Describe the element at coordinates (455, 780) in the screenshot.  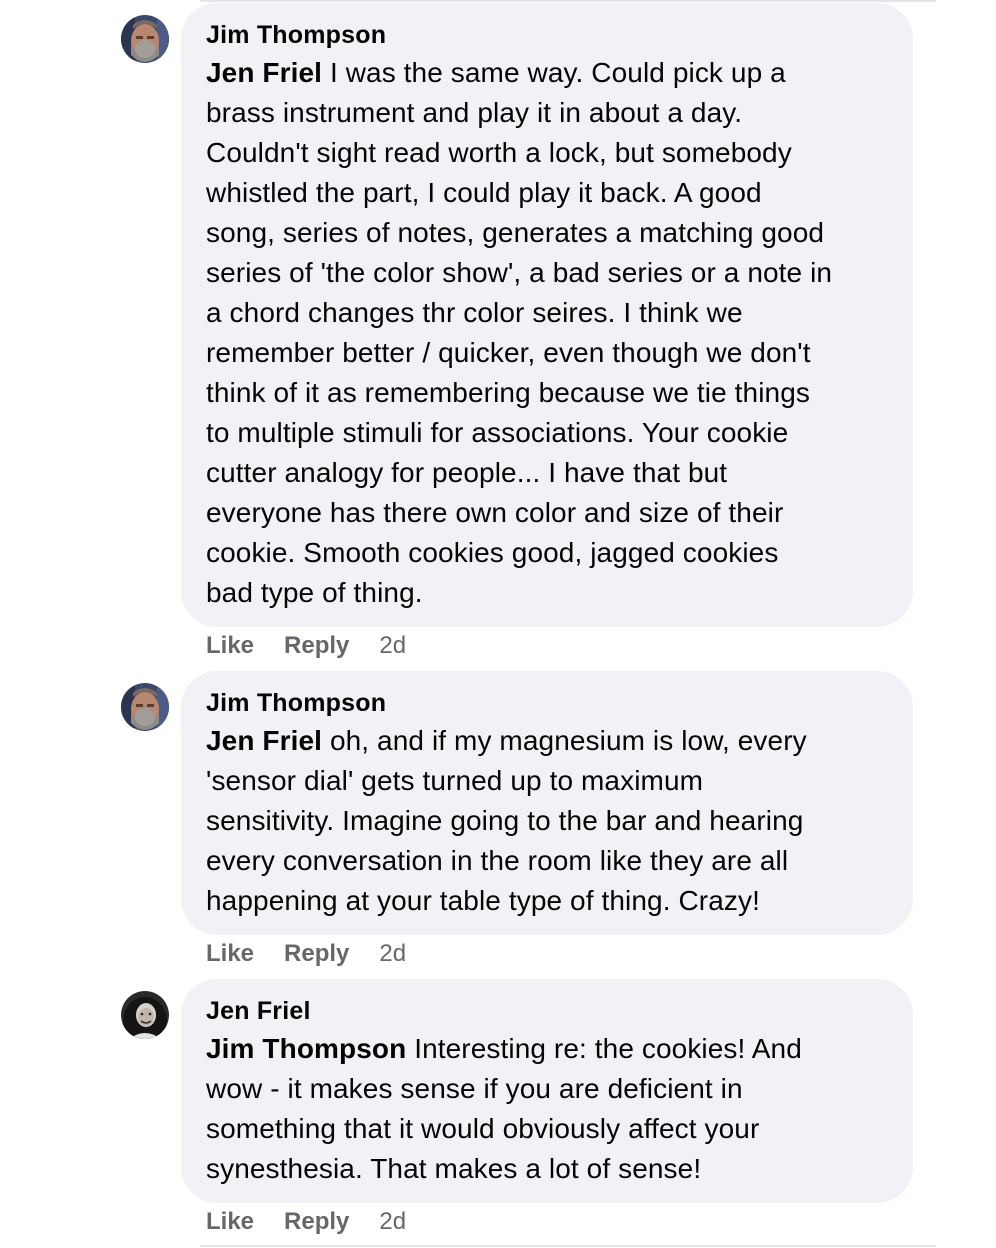
I see `comment-line: 'sensor dial' gets turned up to maximum` at that location.